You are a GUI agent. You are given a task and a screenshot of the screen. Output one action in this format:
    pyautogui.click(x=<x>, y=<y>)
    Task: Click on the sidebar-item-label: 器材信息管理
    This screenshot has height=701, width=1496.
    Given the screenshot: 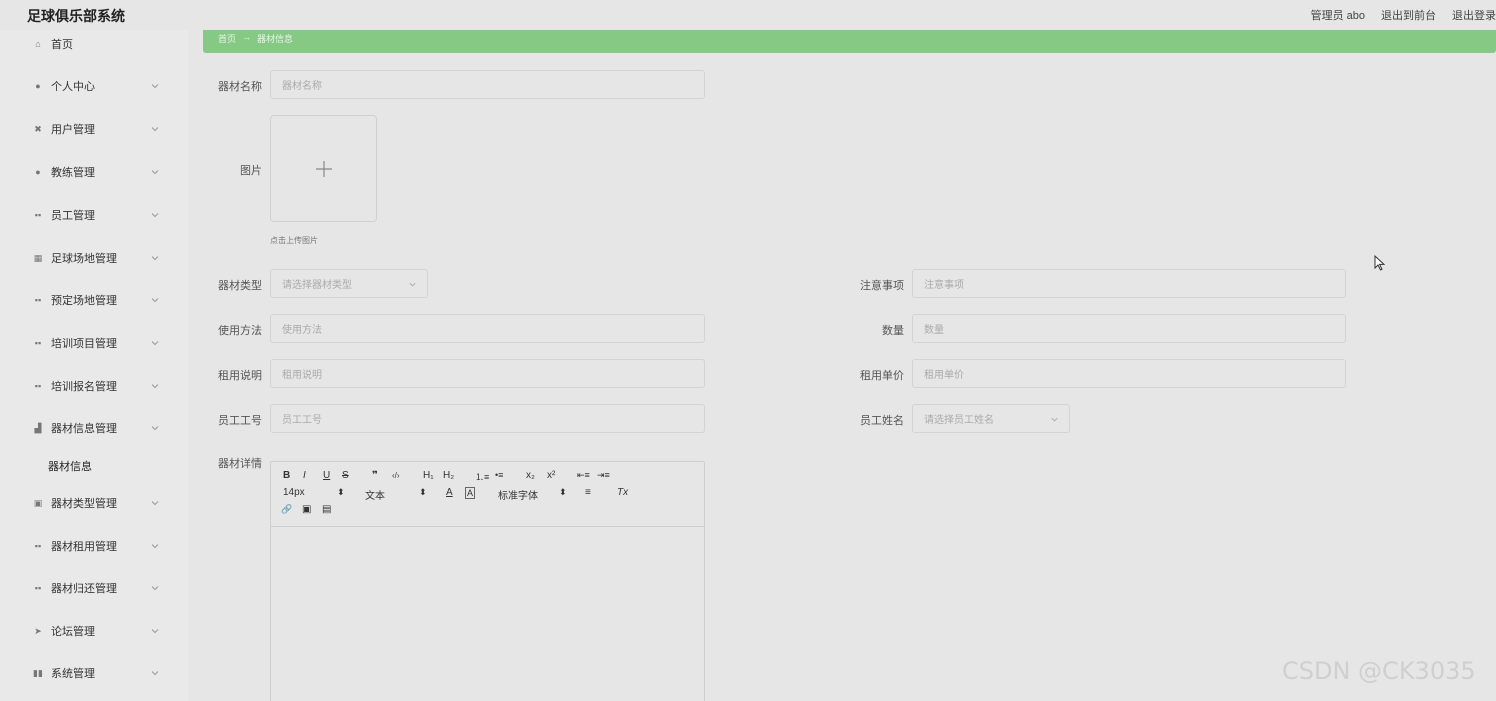 What is the action you would take?
    pyautogui.click(x=84, y=429)
    